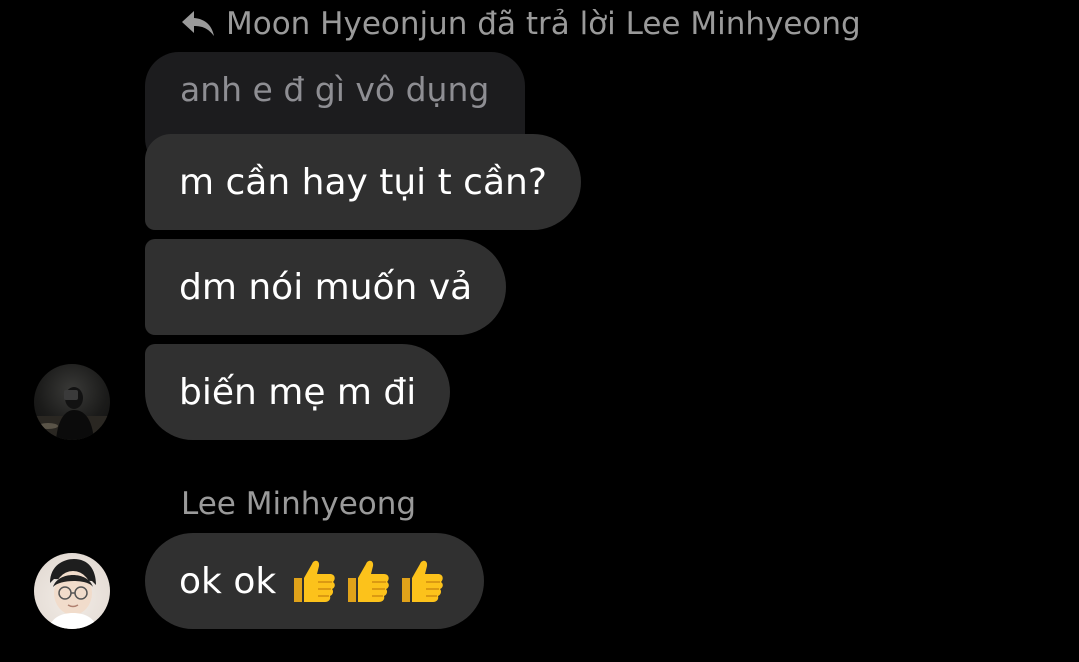 The width and height of the screenshot is (1079, 662). I want to click on message-text: biến mẹ m đi, so click(298, 392).